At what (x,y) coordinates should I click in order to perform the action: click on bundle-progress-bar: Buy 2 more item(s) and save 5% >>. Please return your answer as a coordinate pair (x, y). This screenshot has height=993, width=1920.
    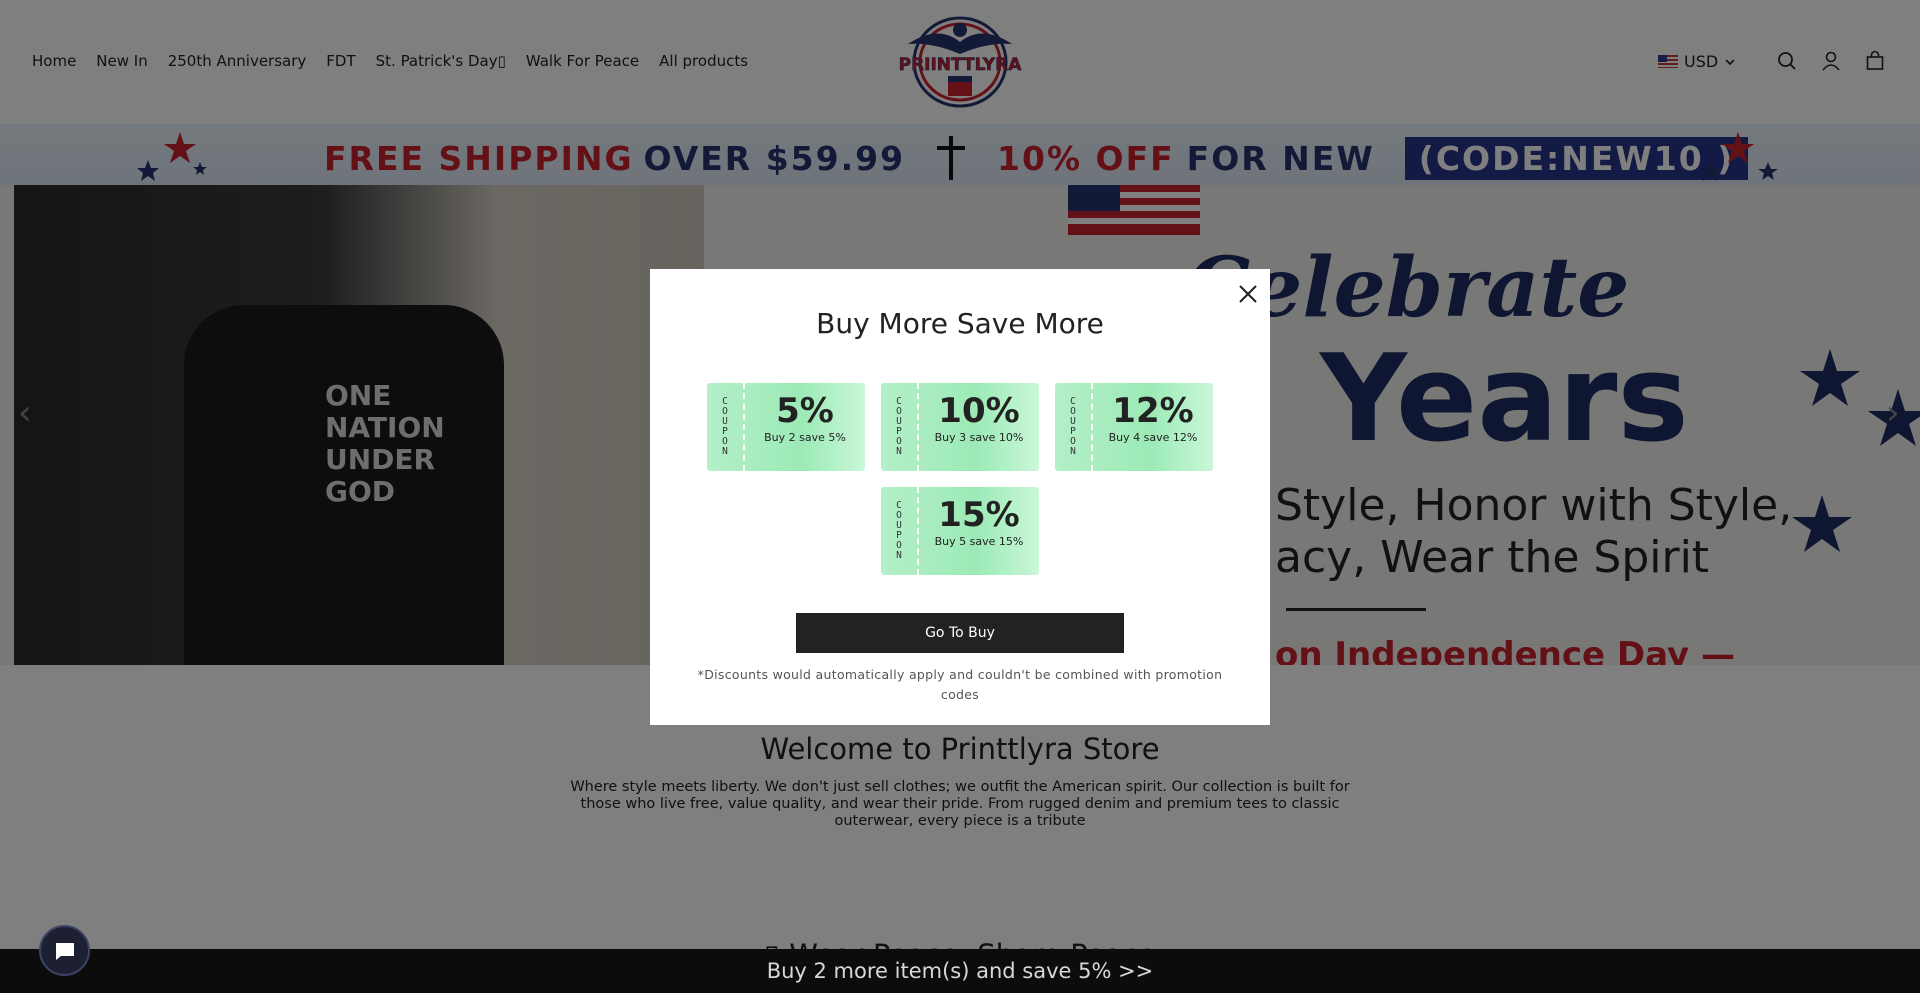
    Looking at the image, I should click on (960, 971).